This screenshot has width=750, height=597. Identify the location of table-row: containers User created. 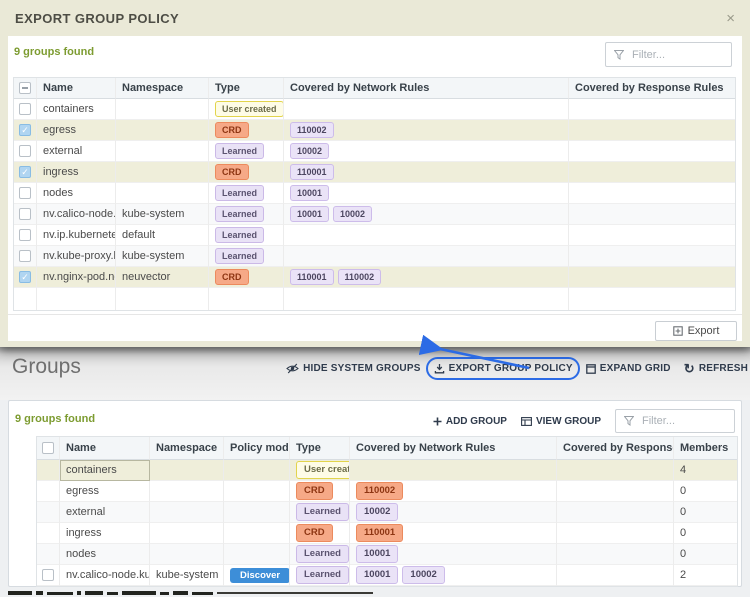
(374, 109).